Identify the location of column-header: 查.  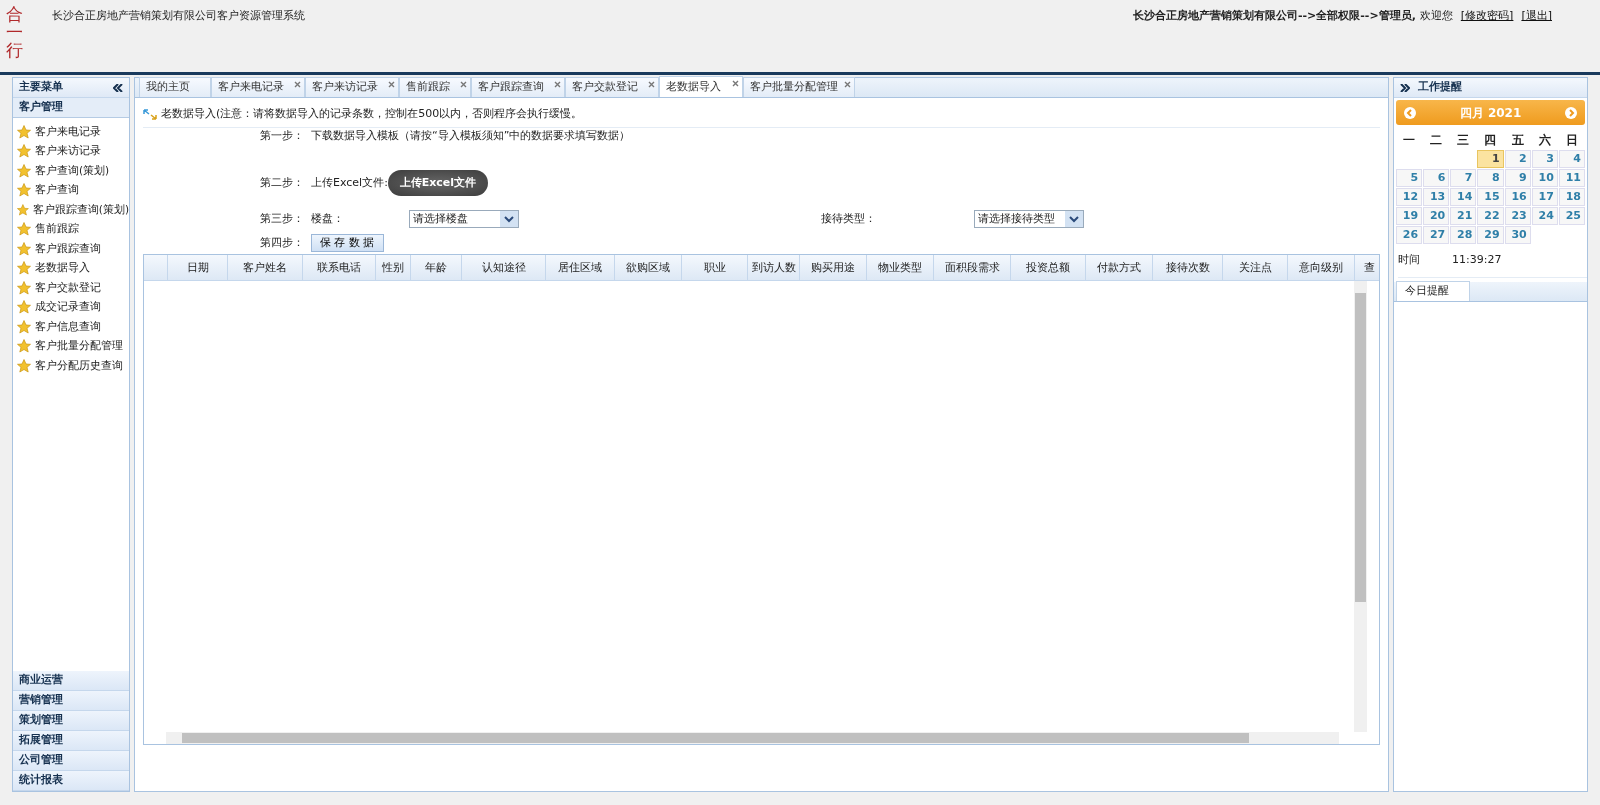
(1367, 267).